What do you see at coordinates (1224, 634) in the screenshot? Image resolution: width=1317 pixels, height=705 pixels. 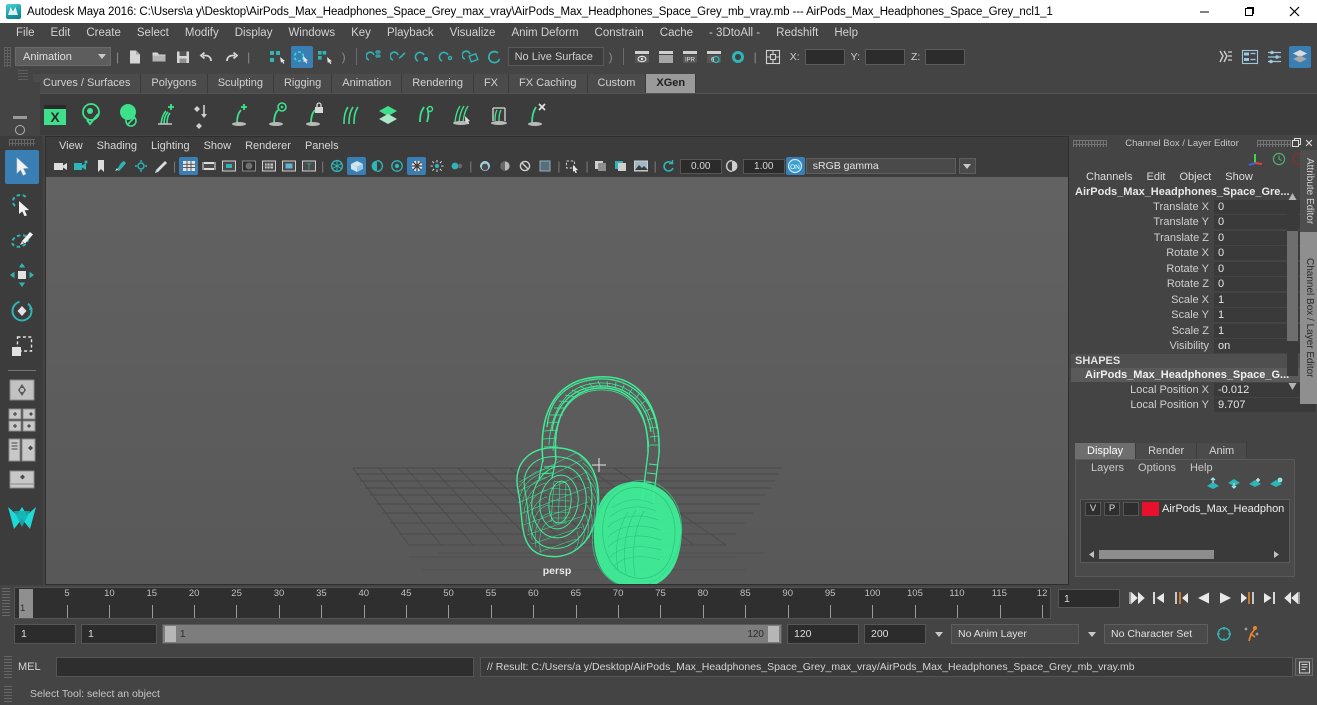 I see `auto-keyframe-toggle-icon` at bounding box center [1224, 634].